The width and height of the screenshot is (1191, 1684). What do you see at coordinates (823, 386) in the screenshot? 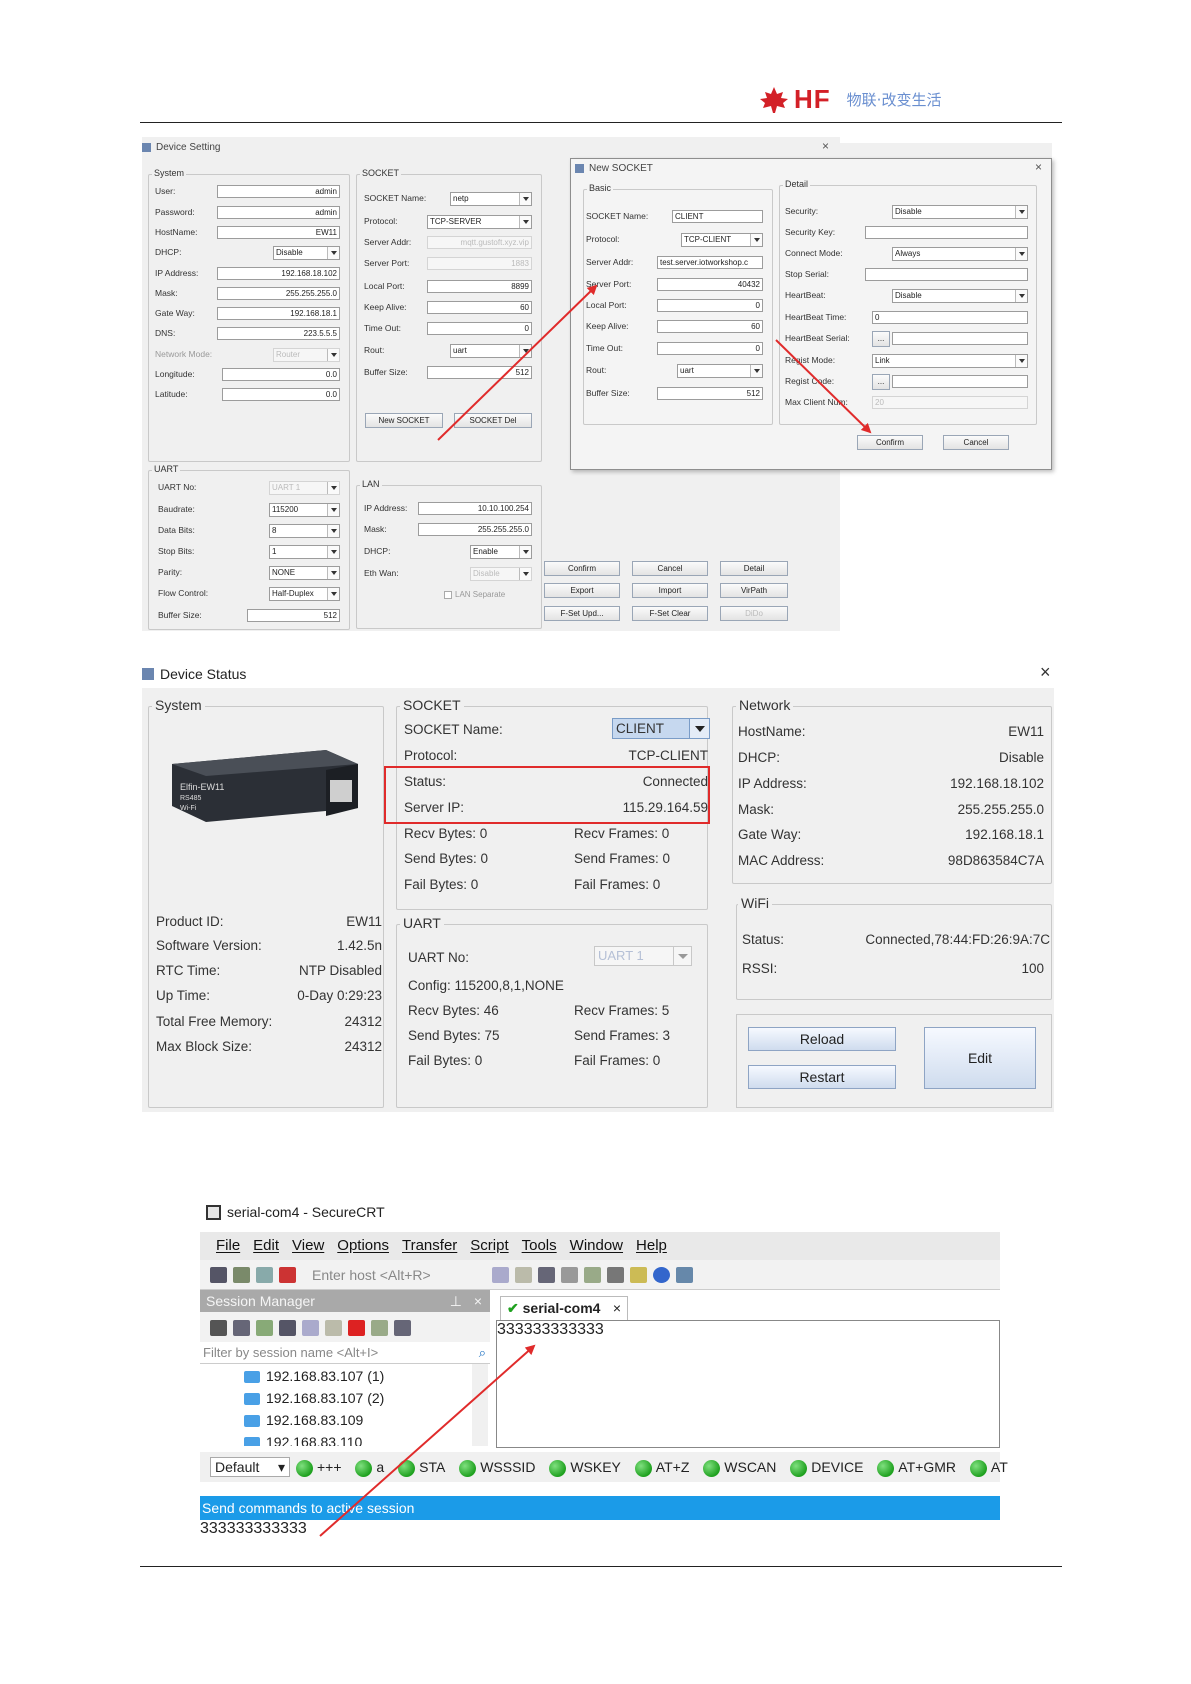
I see `arrow-to-confirm` at bounding box center [823, 386].